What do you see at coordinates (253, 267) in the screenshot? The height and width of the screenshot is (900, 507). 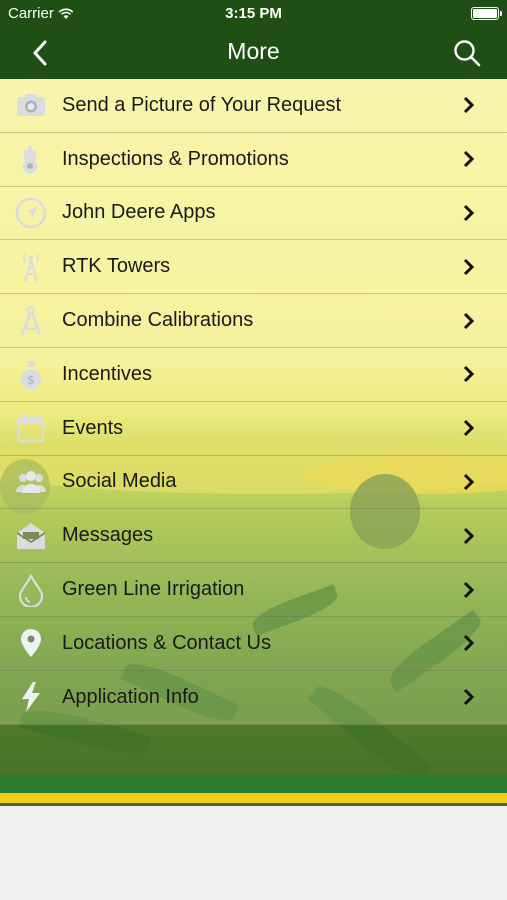 I see `menu-item-rtk-towers: RTK Towers` at bounding box center [253, 267].